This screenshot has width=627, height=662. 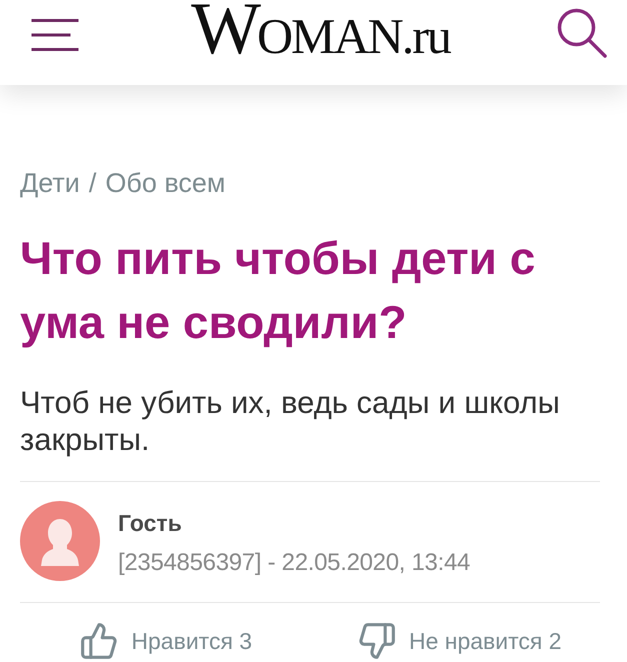 What do you see at coordinates (294, 563) in the screenshot?
I see `post-meta: [2354856397] - 22.05.2020, 13:44` at bounding box center [294, 563].